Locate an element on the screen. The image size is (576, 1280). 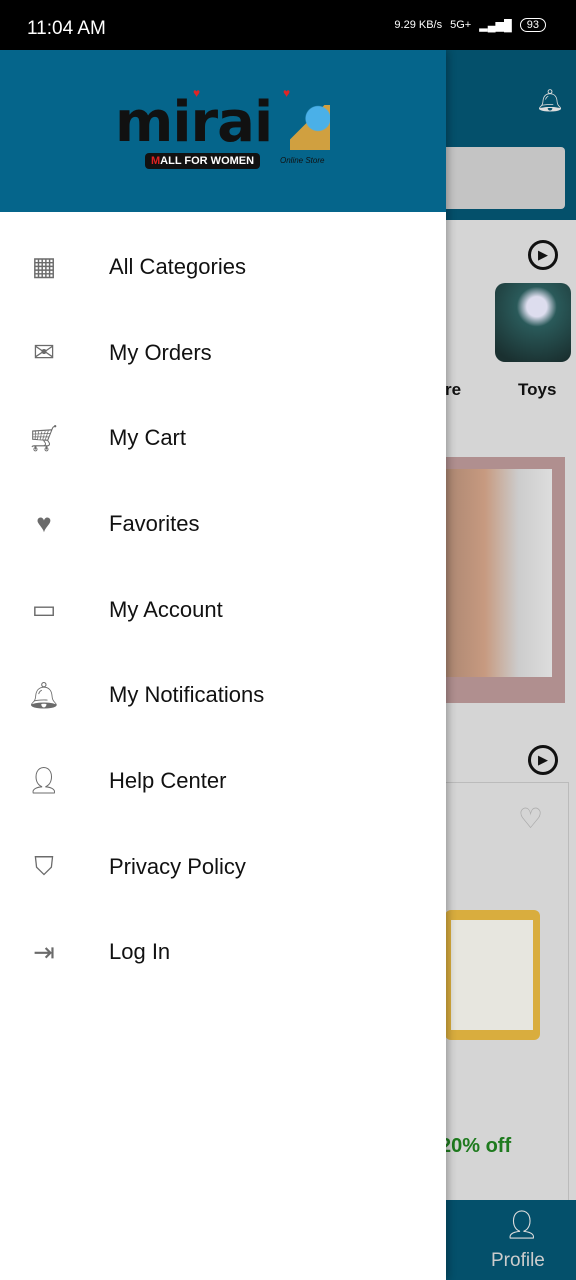
battery-icon: 93 is located at coordinates (532, 25).